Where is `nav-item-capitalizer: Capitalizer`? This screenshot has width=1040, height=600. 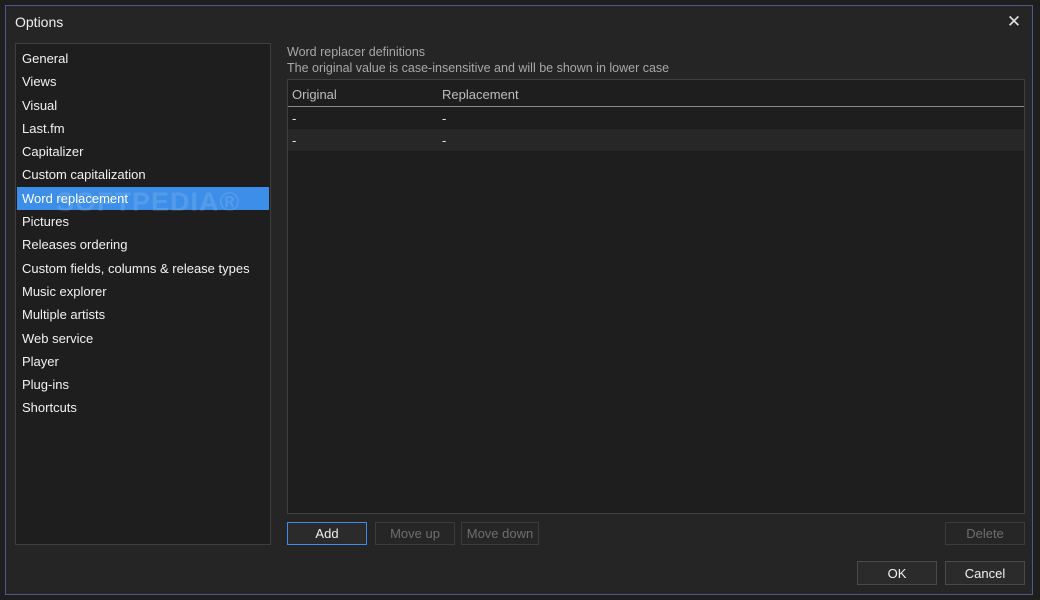 nav-item-capitalizer: Capitalizer is located at coordinates (143, 151).